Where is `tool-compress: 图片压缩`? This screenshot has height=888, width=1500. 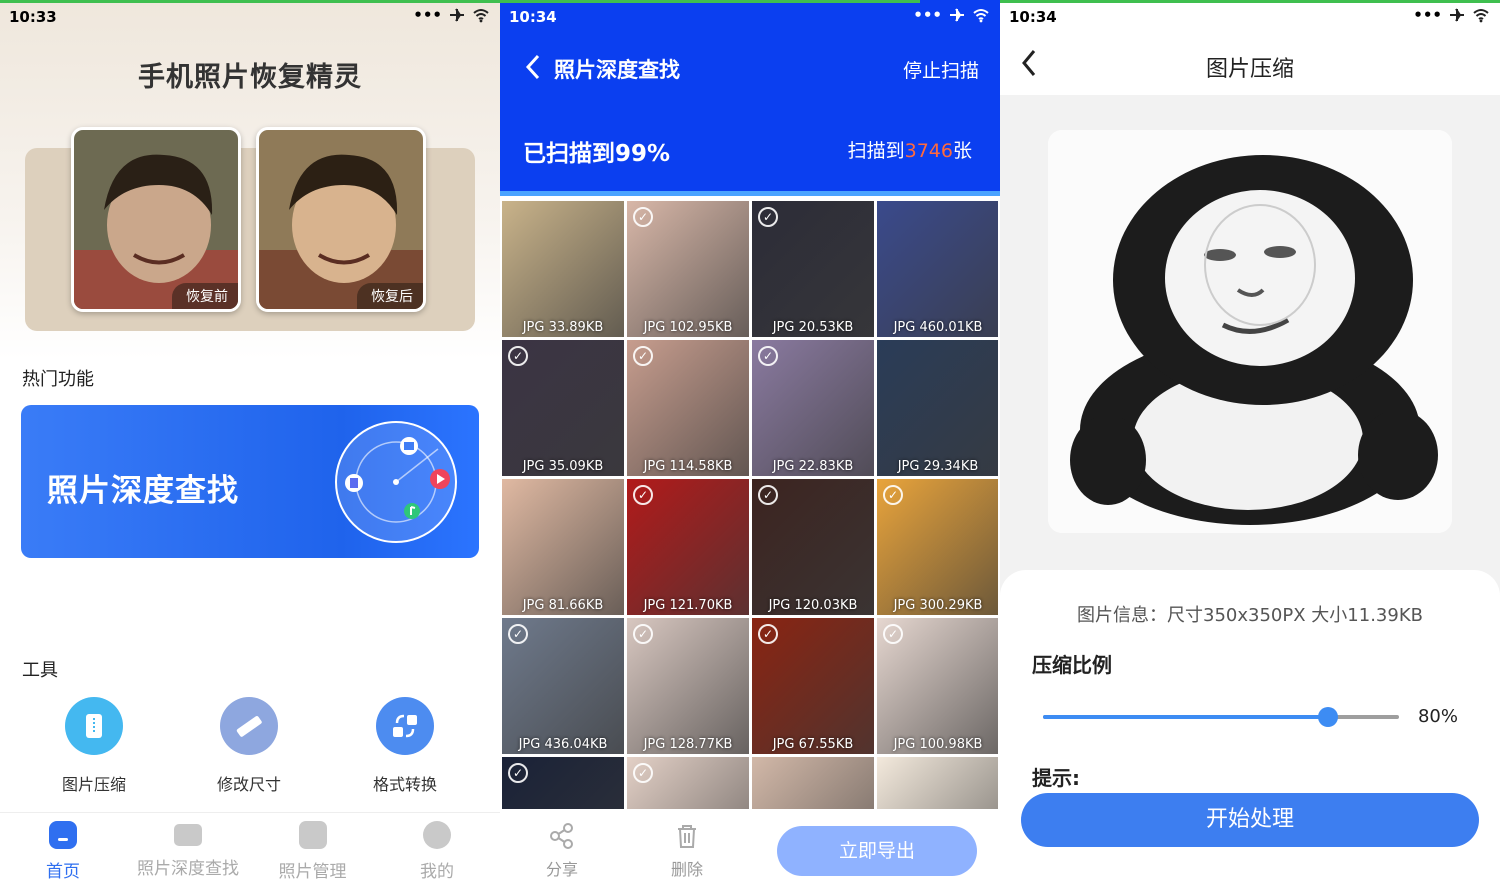
tool-compress: 图片压缩 is located at coordinates (94, 746).